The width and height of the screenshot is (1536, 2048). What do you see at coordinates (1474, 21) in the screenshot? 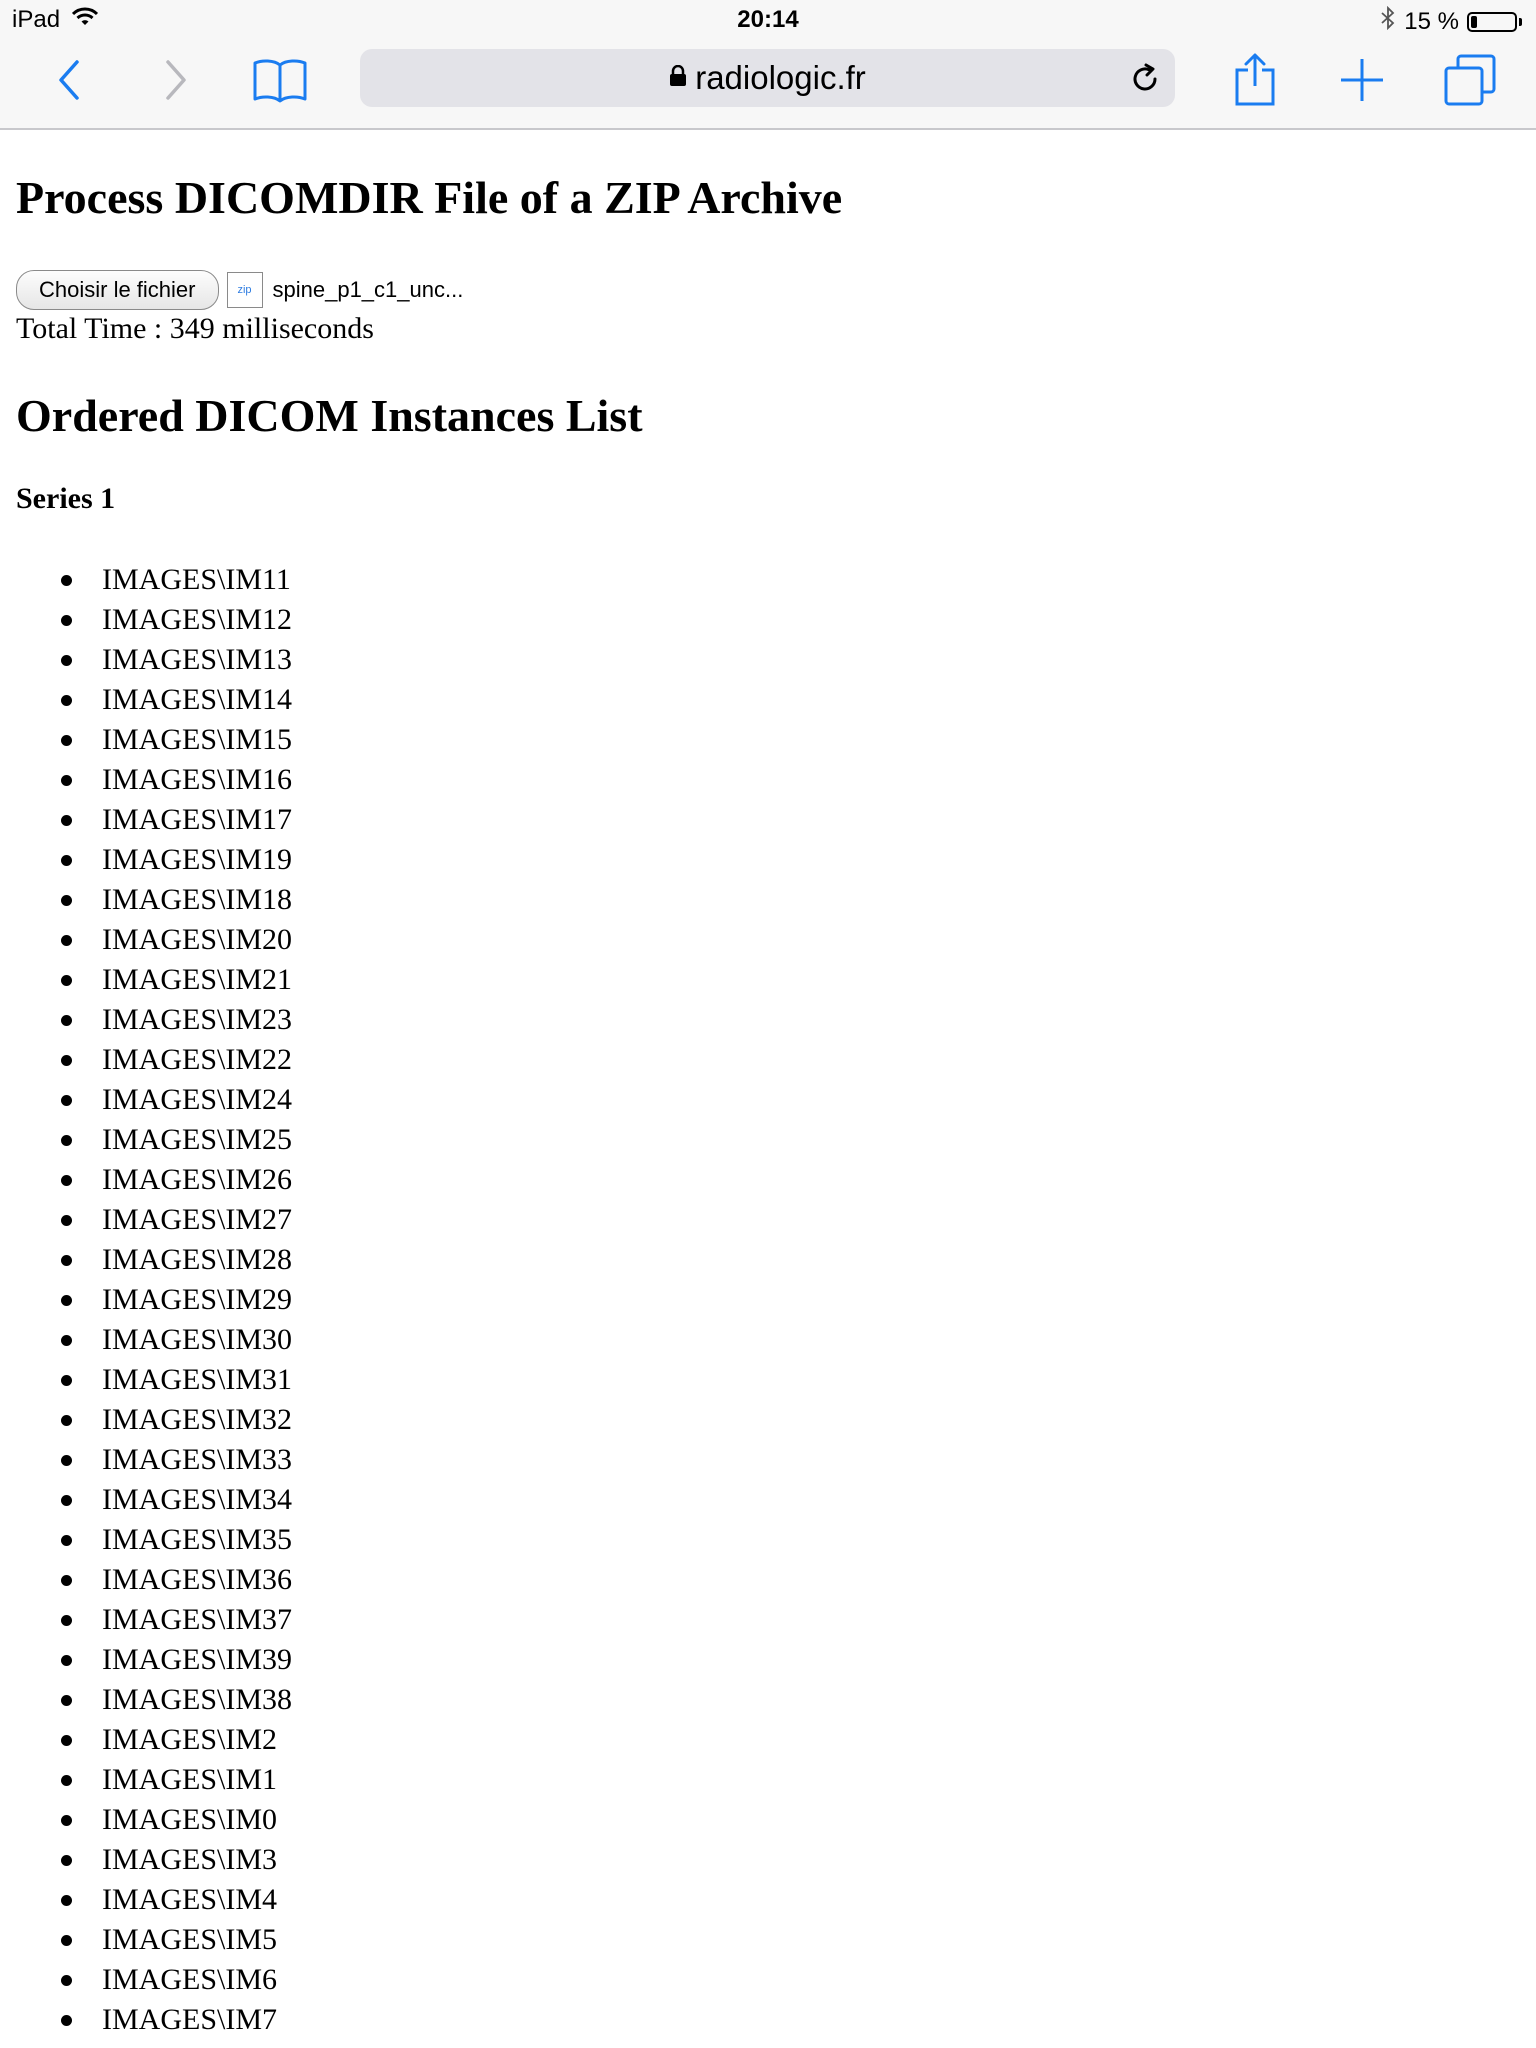
I see `battery-level` at bounding box center [1474, 21].